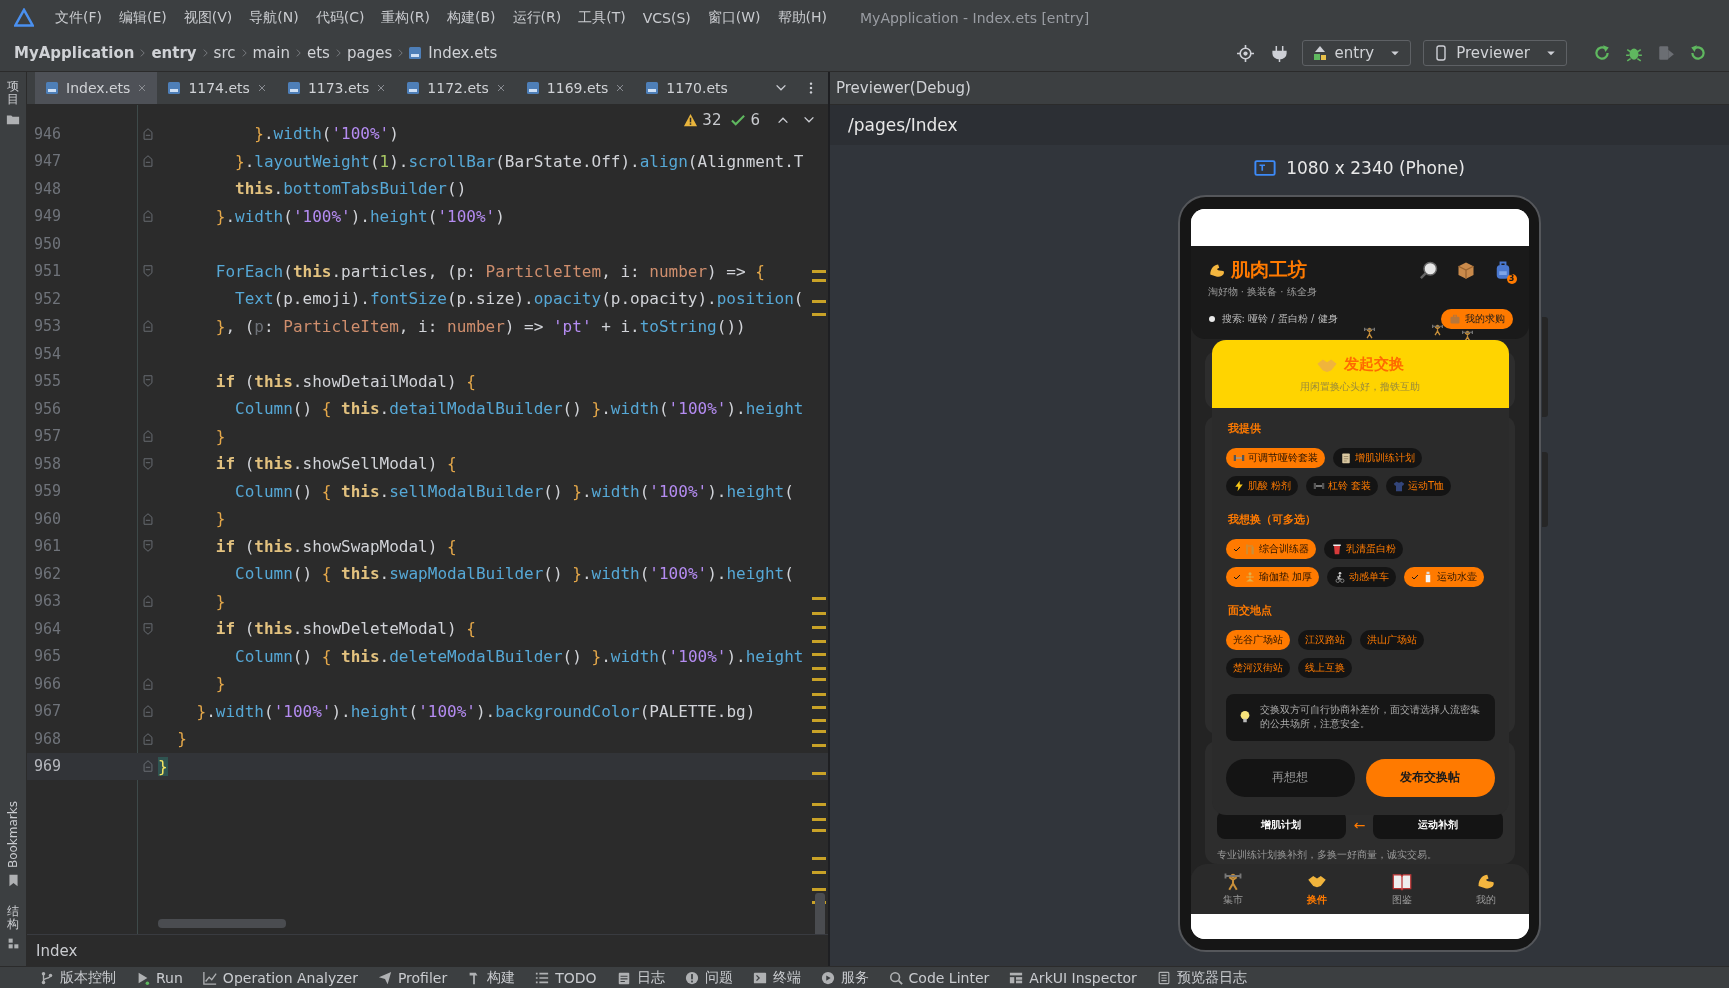 The width and height of the screenshot is (1729, 988). I want to click on editor-tab: Index.ets, so click(96, 88).